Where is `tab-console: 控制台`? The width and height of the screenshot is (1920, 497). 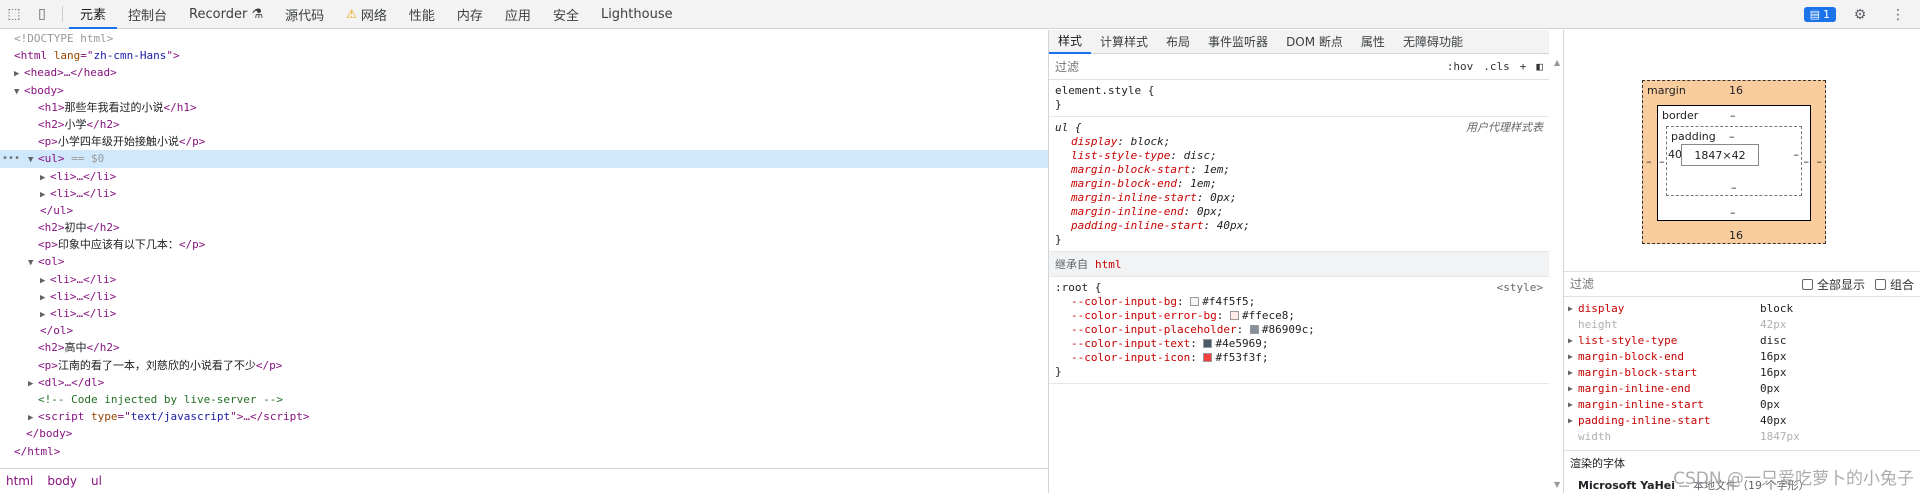
tab-console: 控制台 is located at coordinates (147, 14).